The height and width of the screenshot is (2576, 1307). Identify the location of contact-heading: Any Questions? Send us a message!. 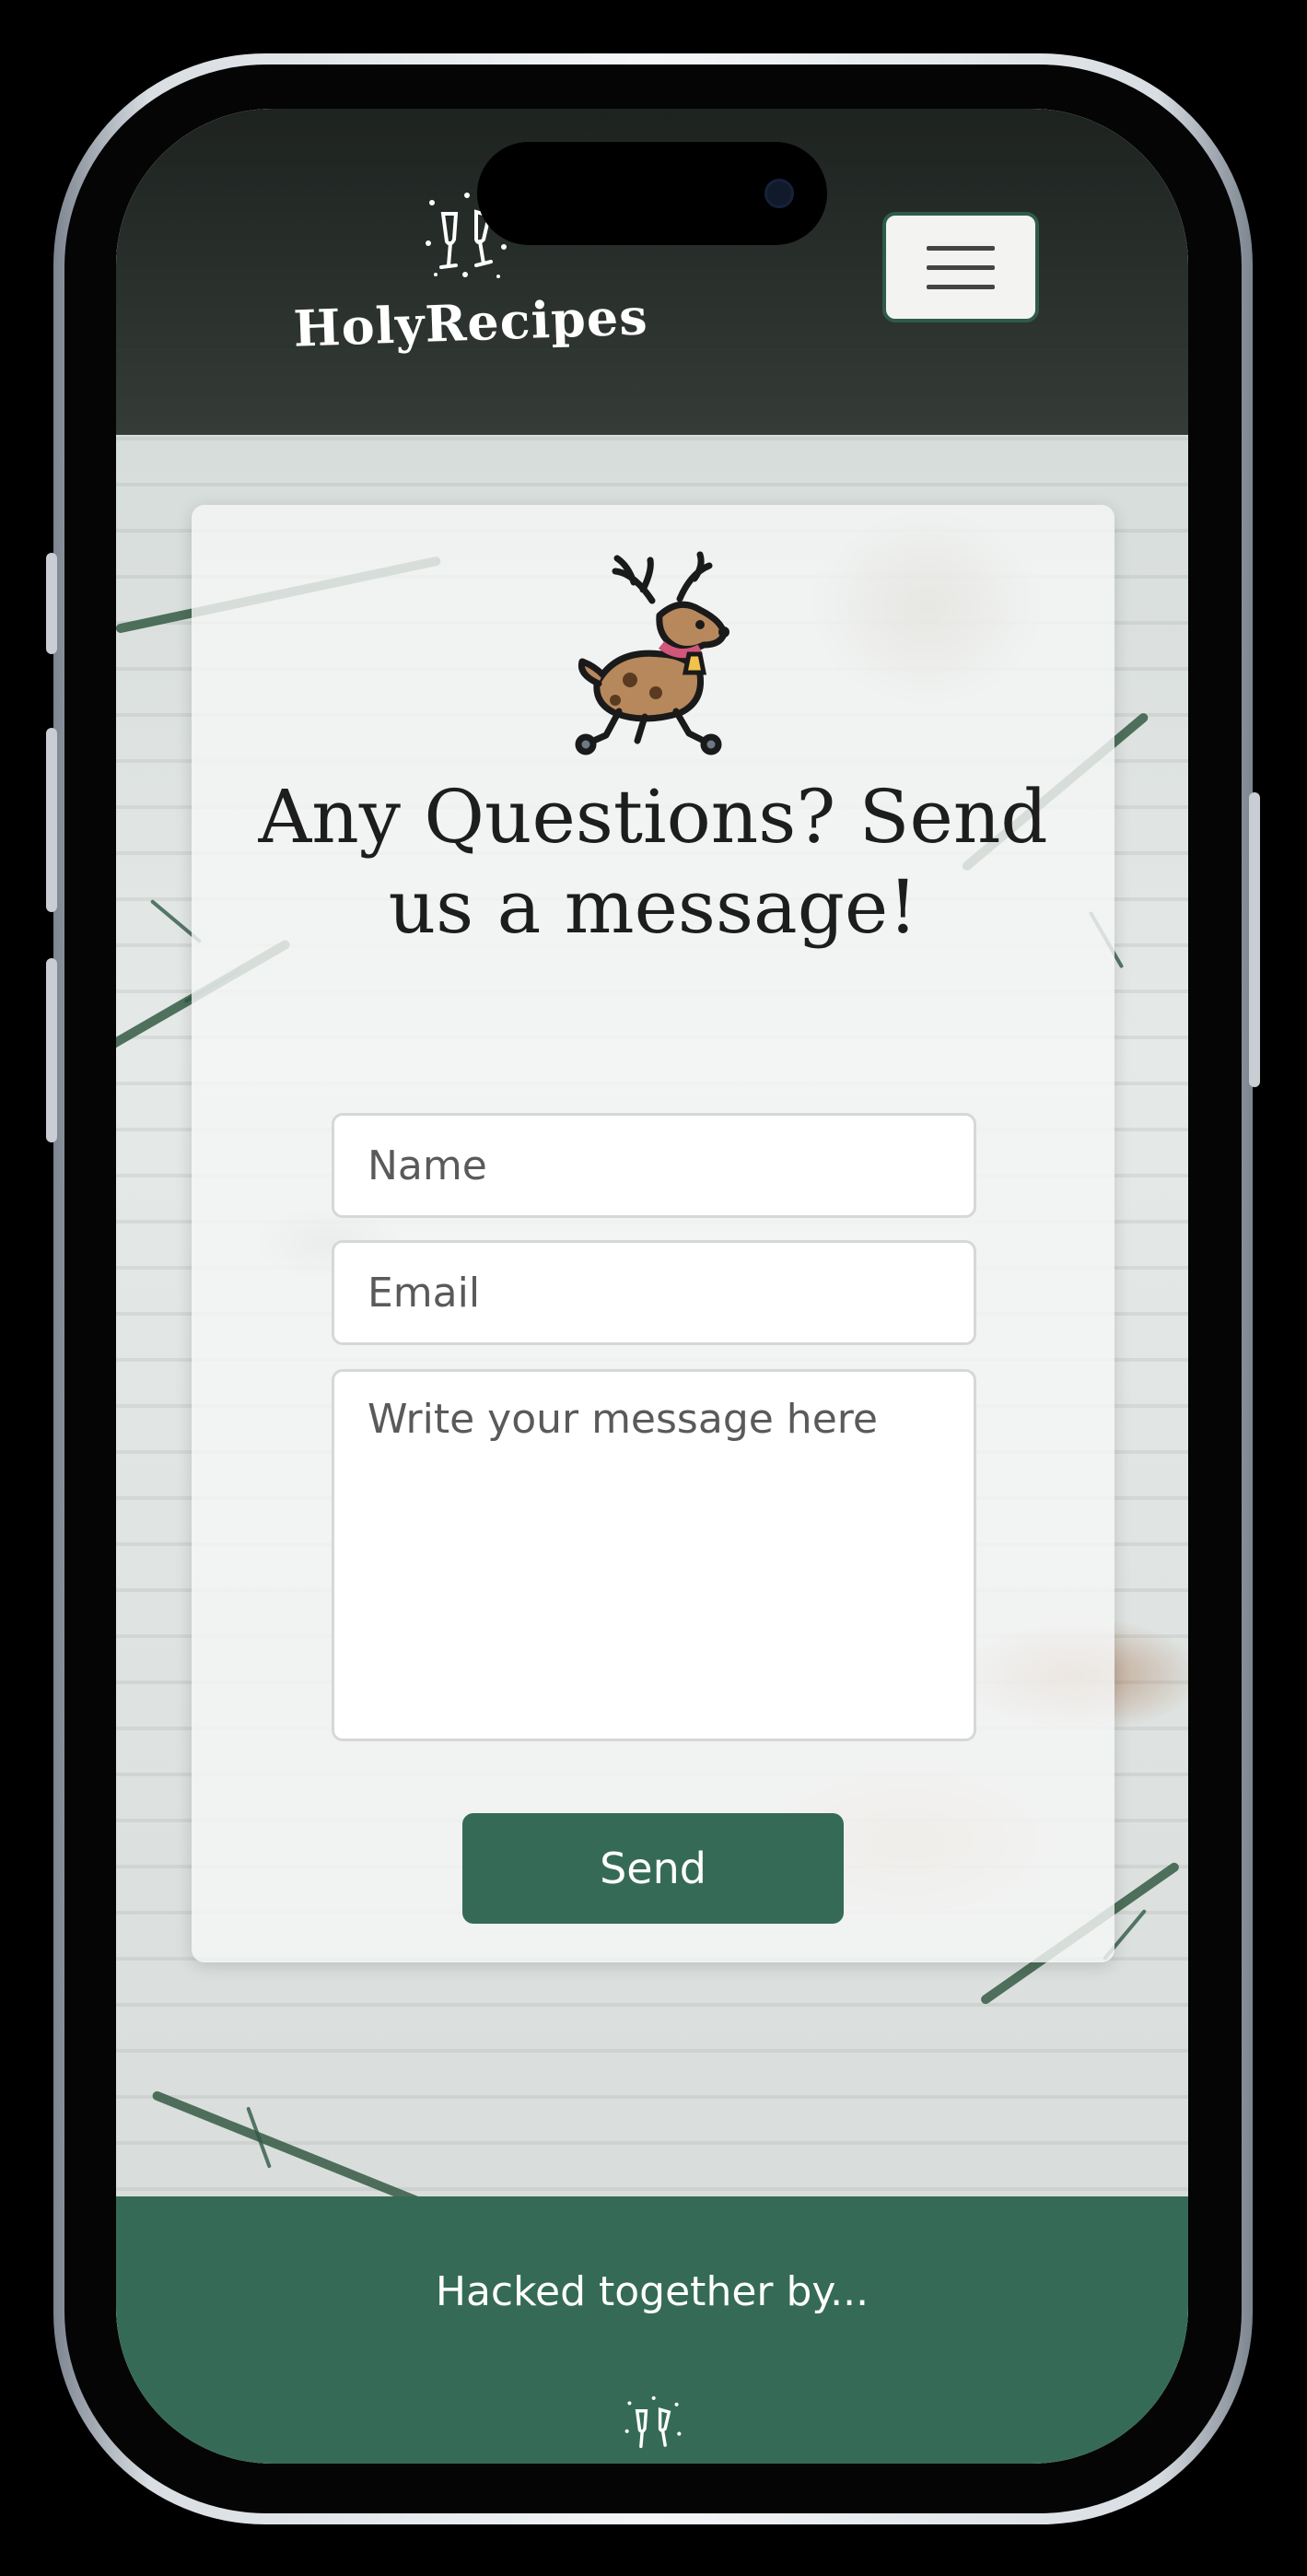
(653, 862).